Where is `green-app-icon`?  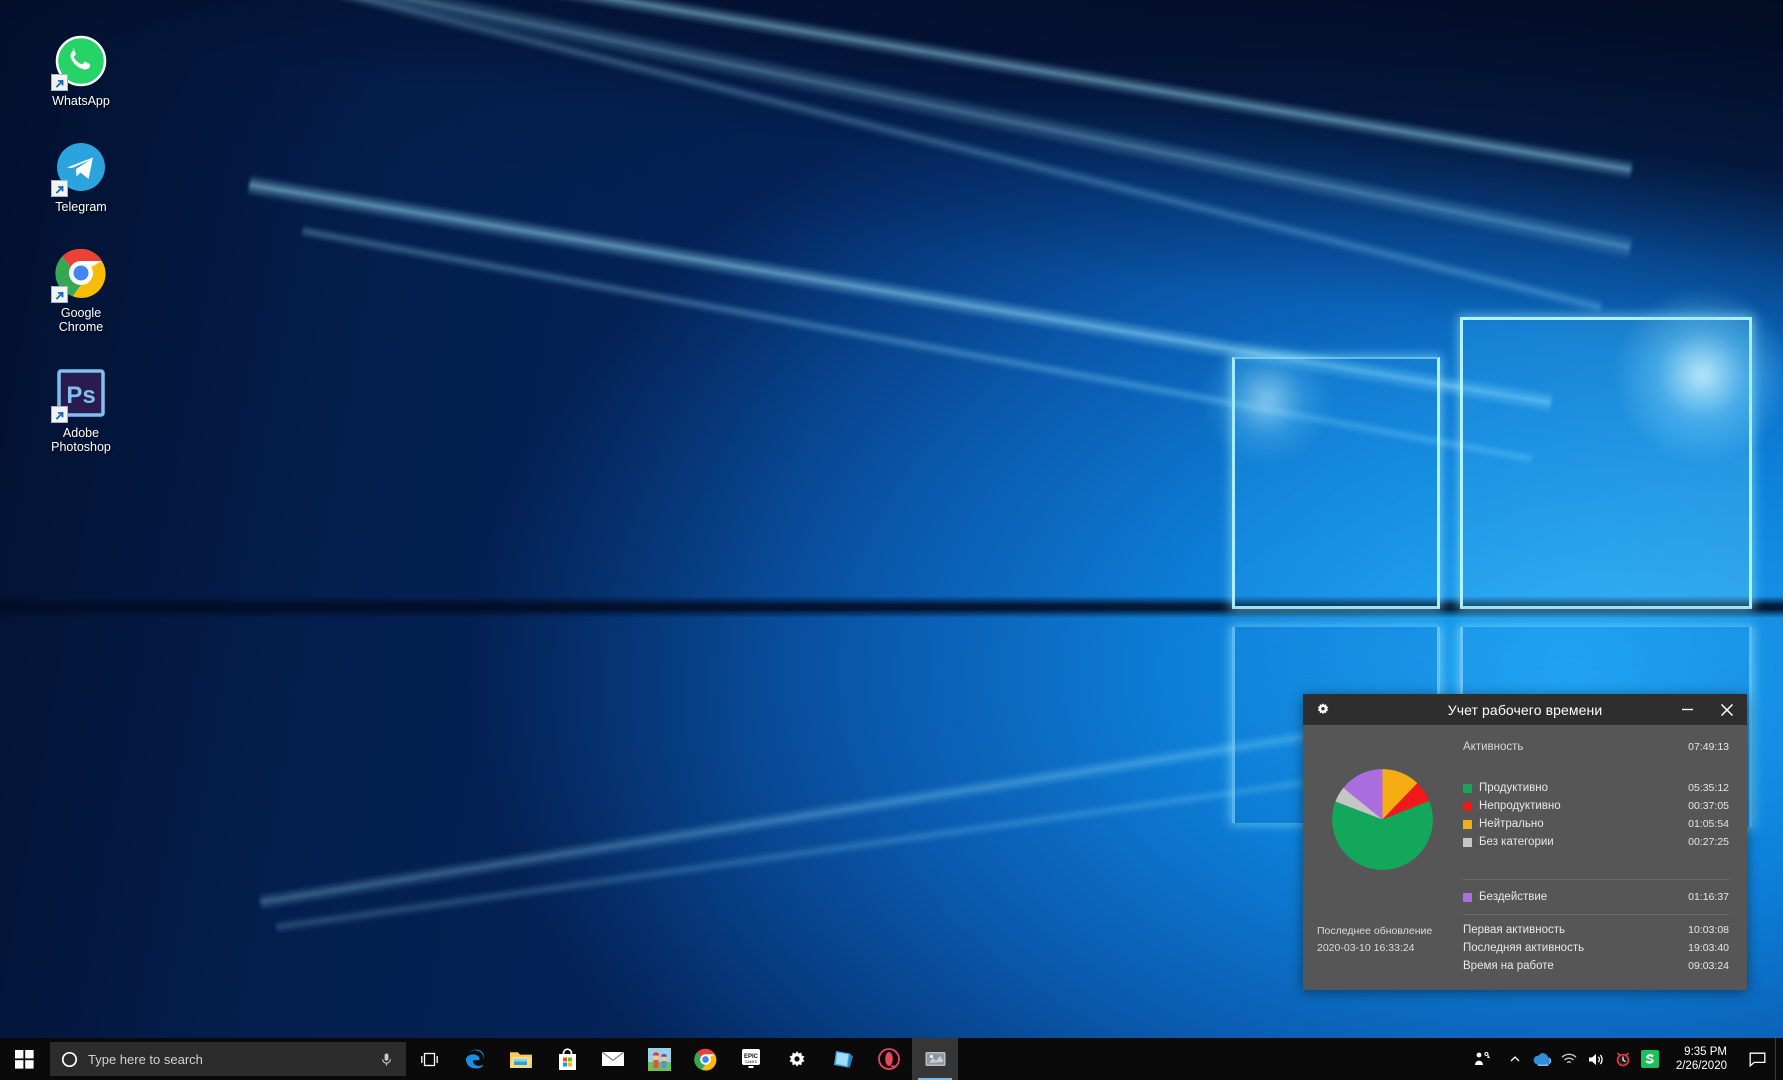
green-app-icon is located at coordinates (1650, 1059).